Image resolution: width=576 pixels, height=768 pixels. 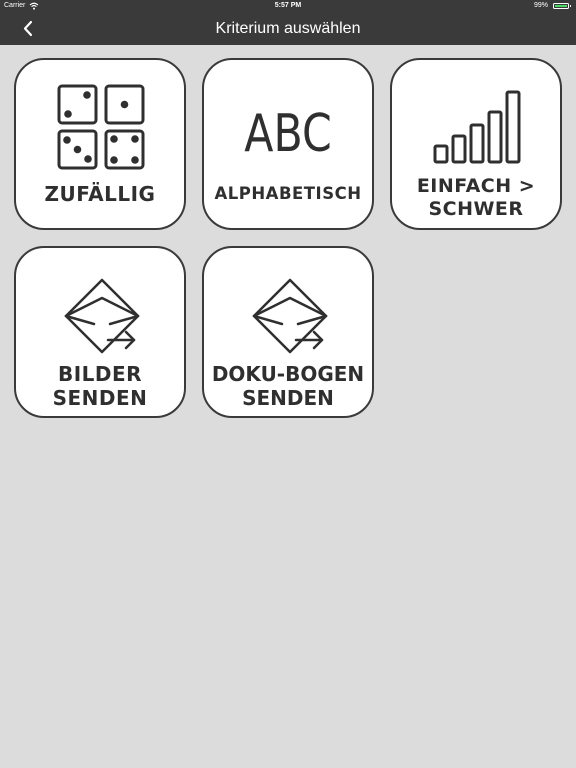 I want to click on tile-label: BILDER SENDEN, so click(x=100, y=386).